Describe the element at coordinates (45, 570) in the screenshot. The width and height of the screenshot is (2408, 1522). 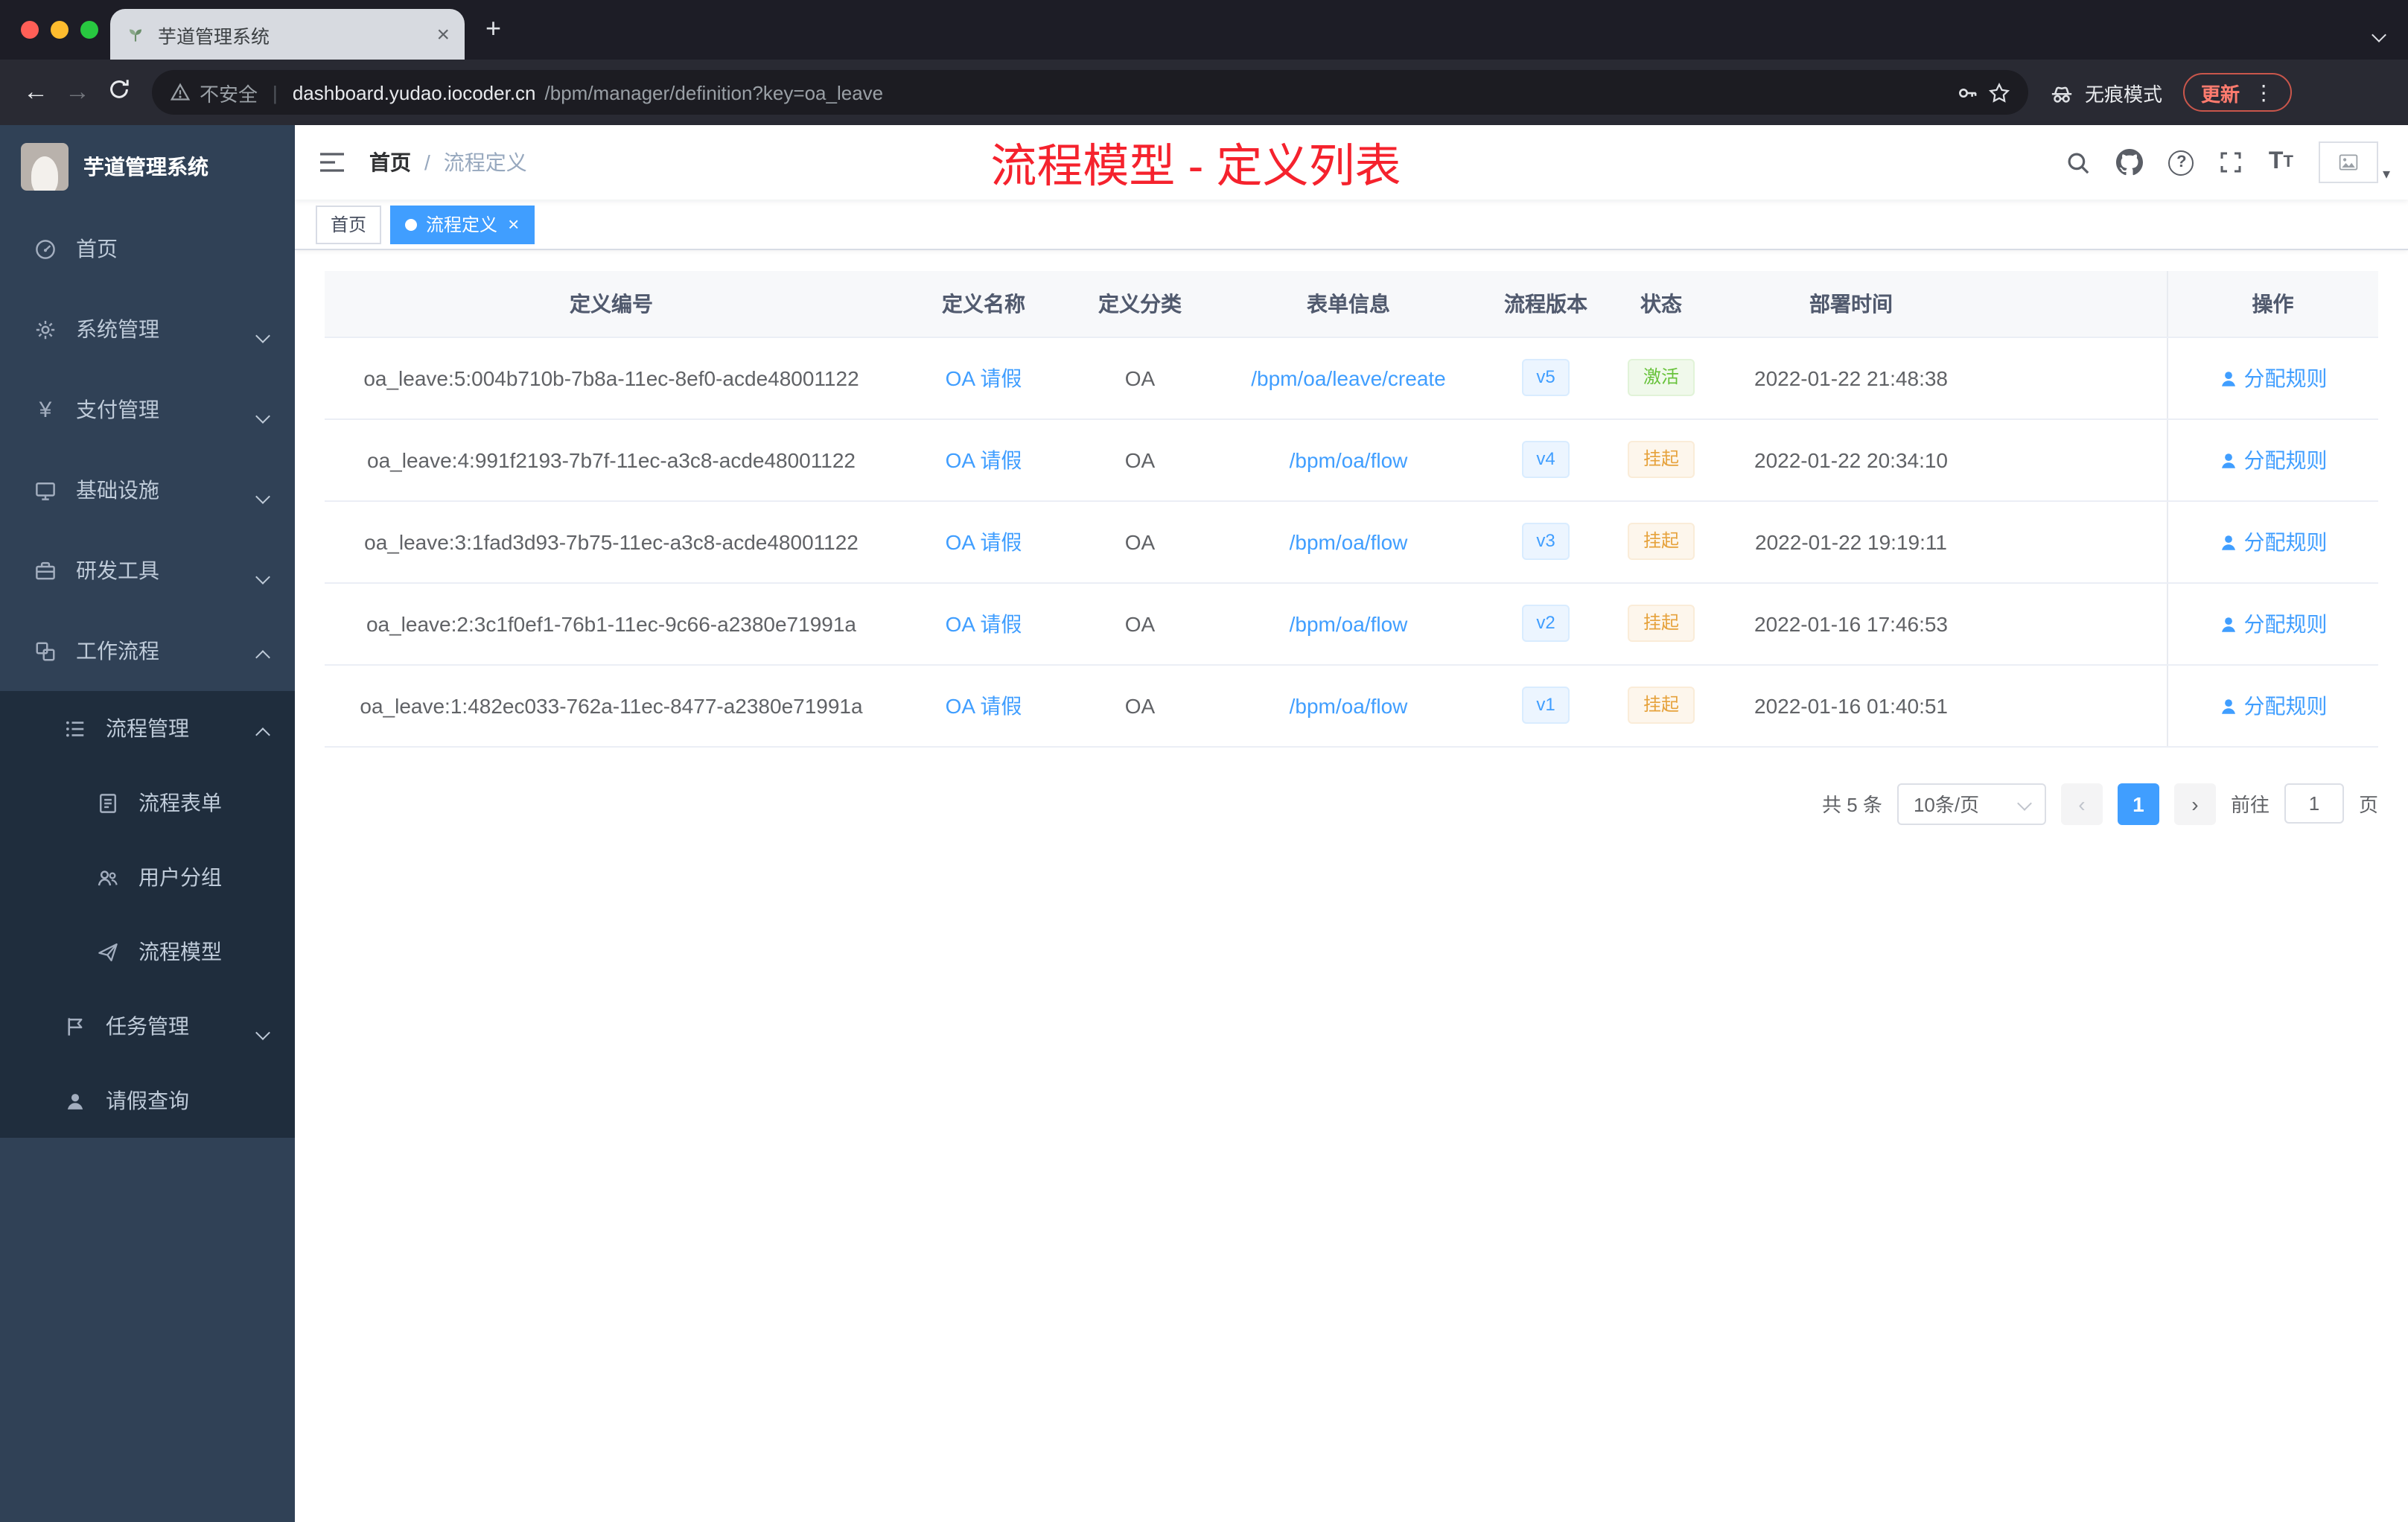
I see `toolbox-icon` at that location.